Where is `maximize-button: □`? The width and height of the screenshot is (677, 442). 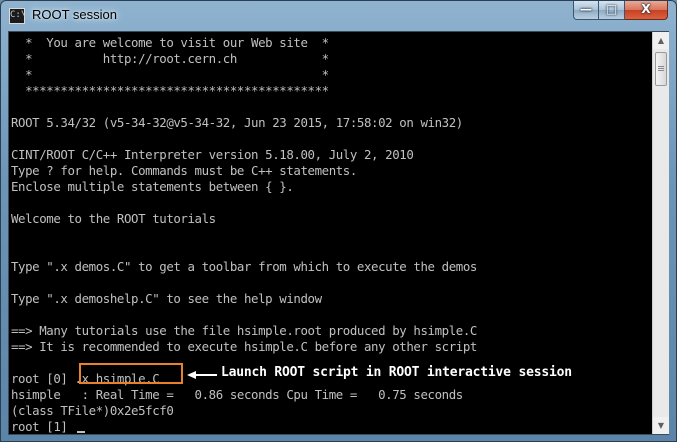 maximize-button: □ is located at coordinates (612, 10).